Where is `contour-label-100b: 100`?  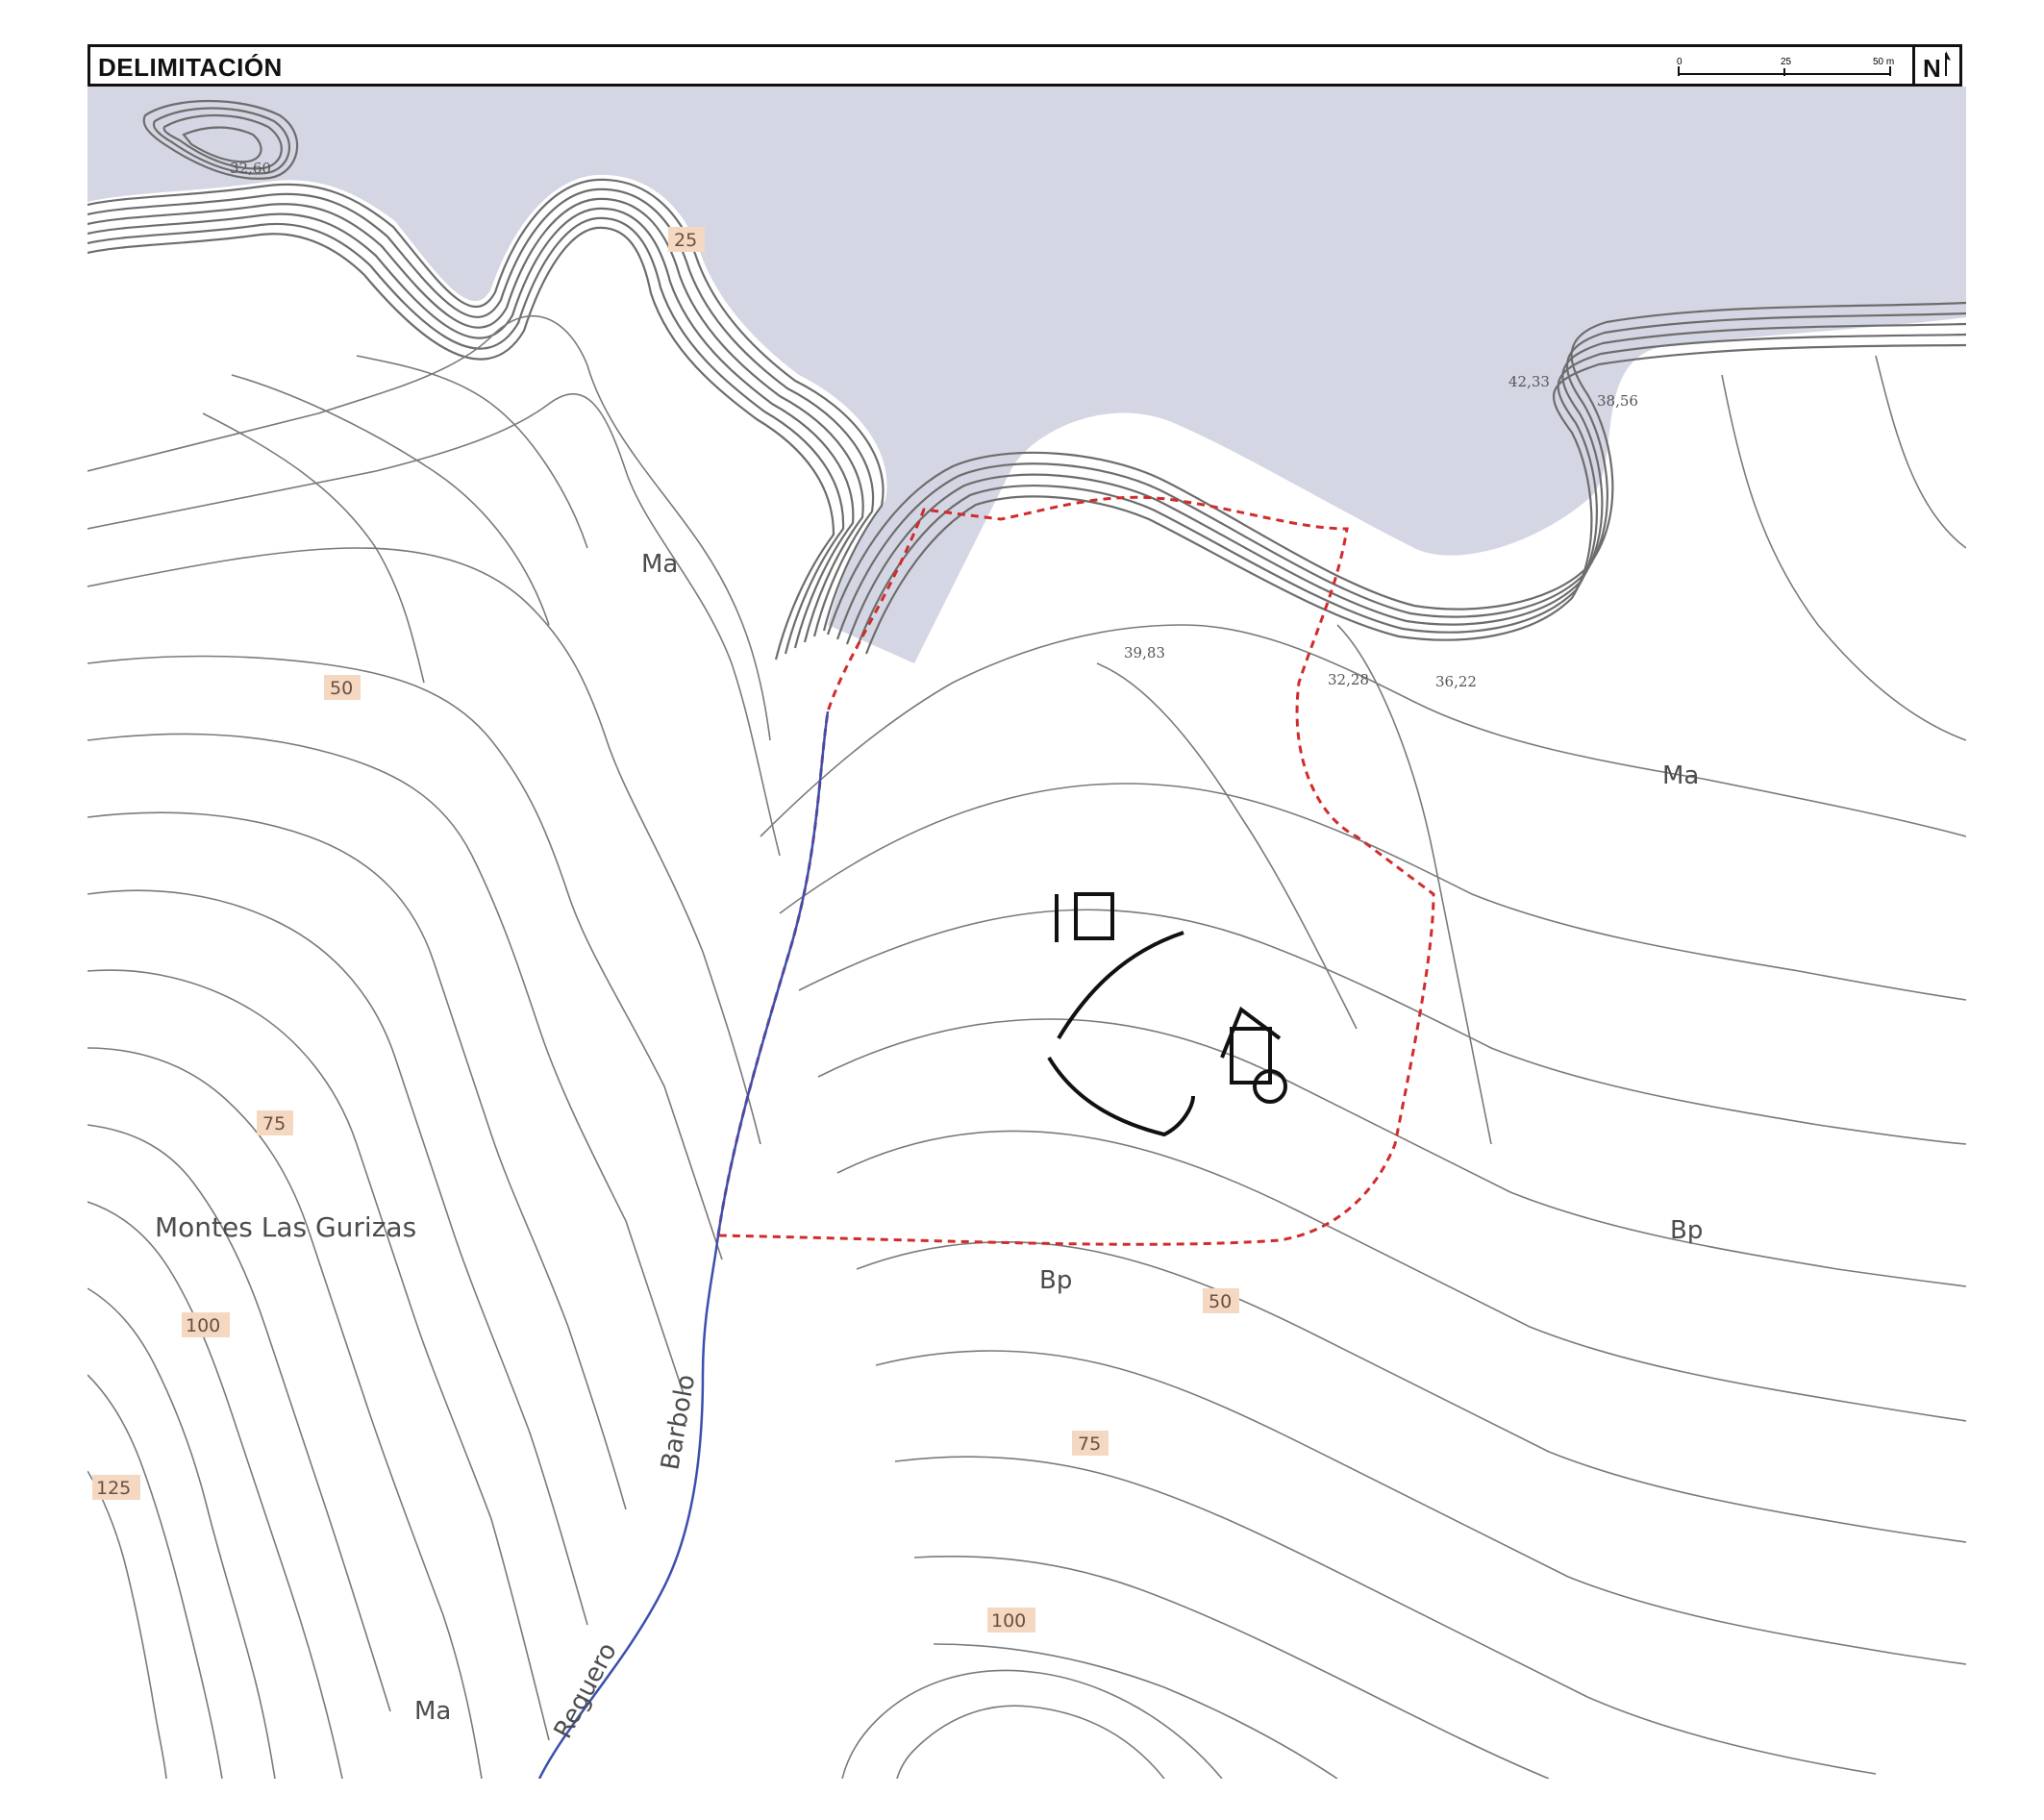 contour-label-100b: 100 is located at coordinates (1011, 1620).